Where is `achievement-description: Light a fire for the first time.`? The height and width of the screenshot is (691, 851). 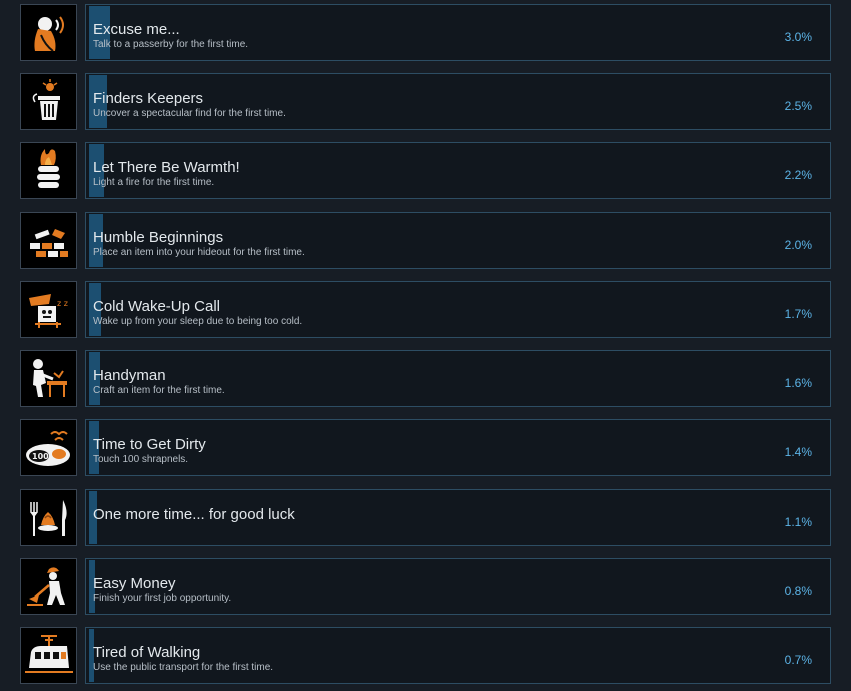
achievement-description: Light a fire for the first time. is located at coordinates (154, 182).